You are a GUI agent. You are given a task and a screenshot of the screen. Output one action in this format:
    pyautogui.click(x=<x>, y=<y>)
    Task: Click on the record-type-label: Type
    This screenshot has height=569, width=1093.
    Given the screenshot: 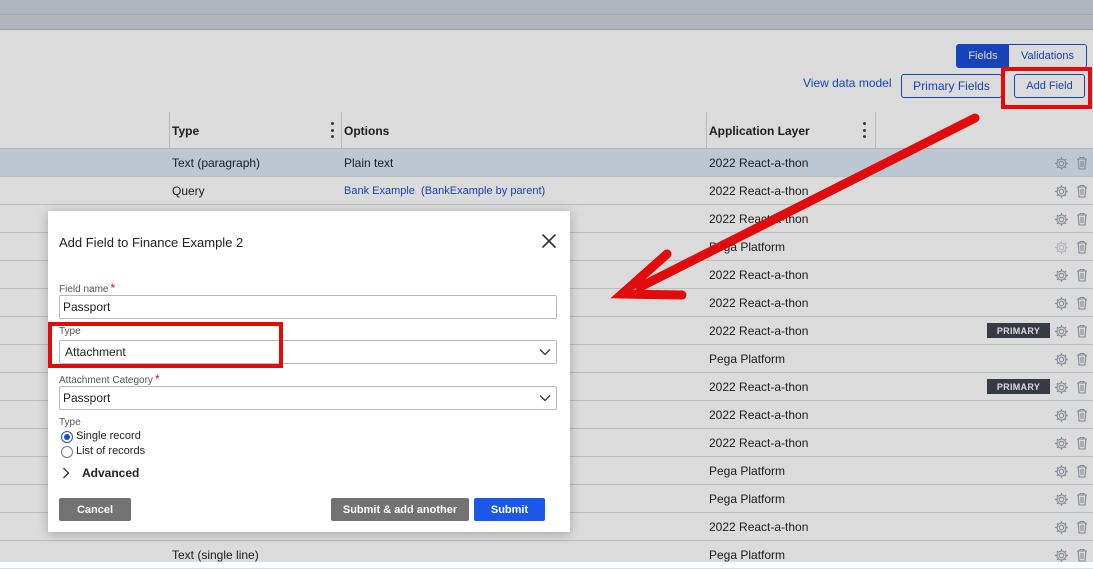 What is the action you would take?
    pyautogui.click(x=70, y=422)
    